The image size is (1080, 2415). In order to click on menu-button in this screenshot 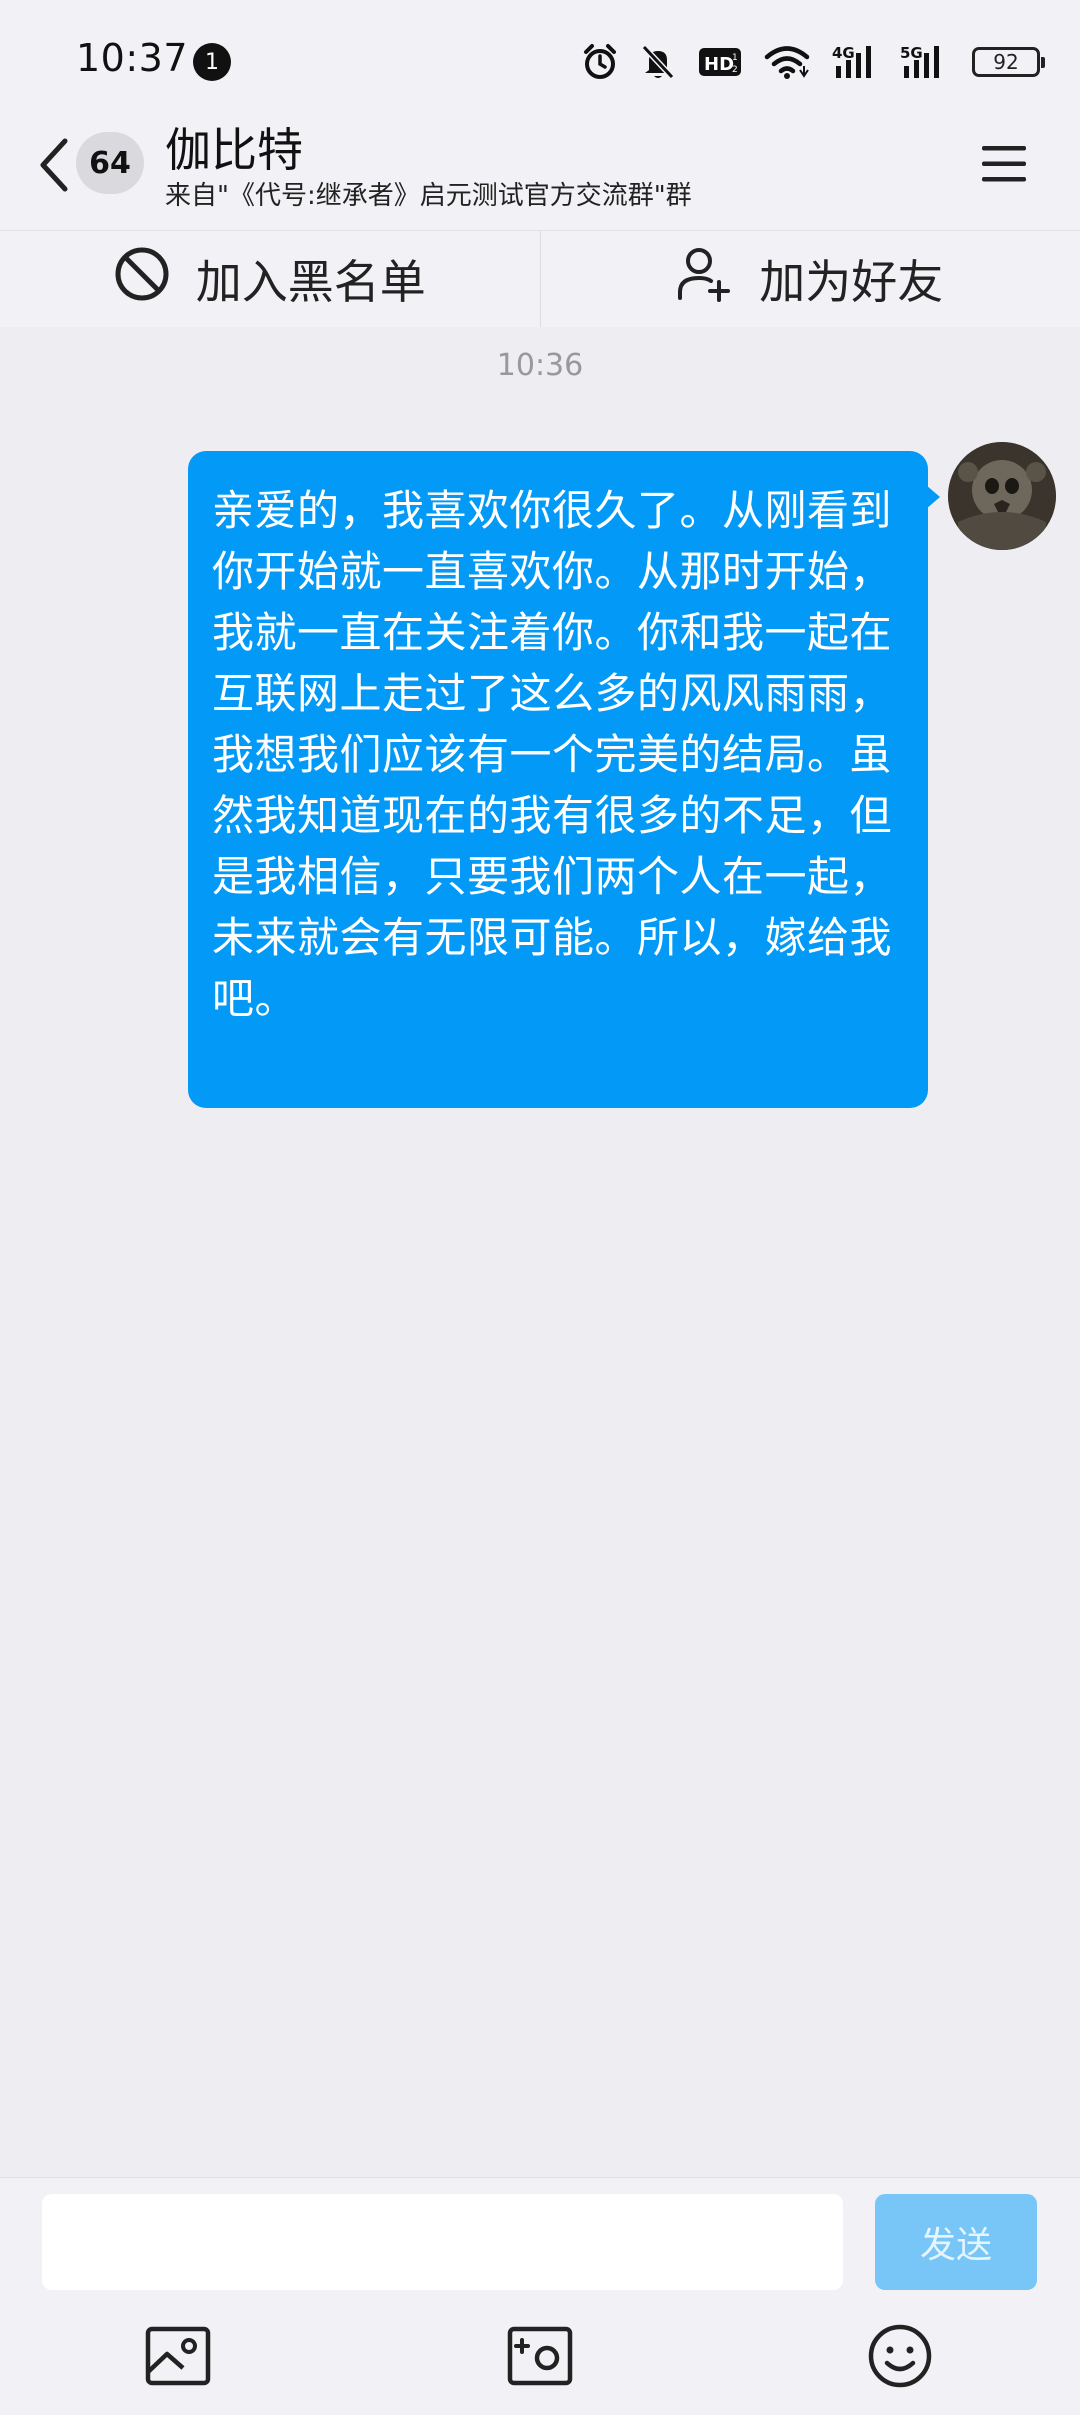, I will do `click(1004, 166)`.